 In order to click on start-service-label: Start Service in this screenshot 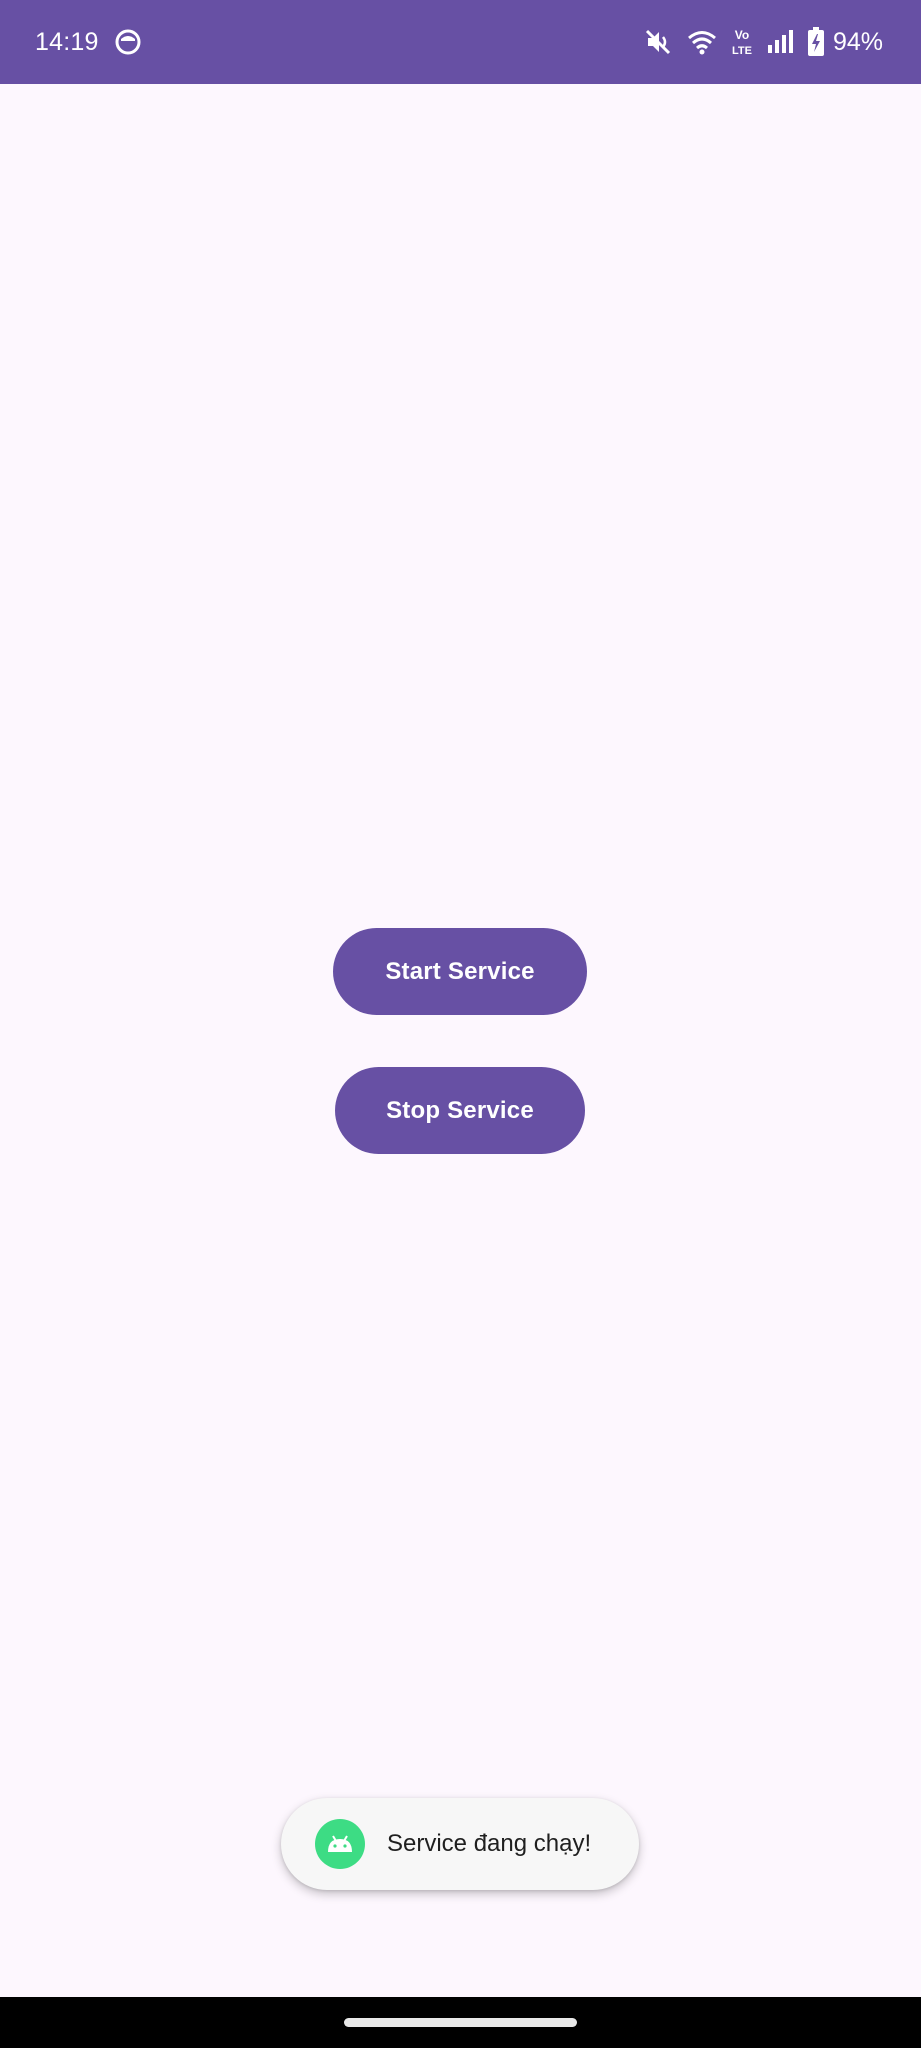, I will do `click(460, 971)`.